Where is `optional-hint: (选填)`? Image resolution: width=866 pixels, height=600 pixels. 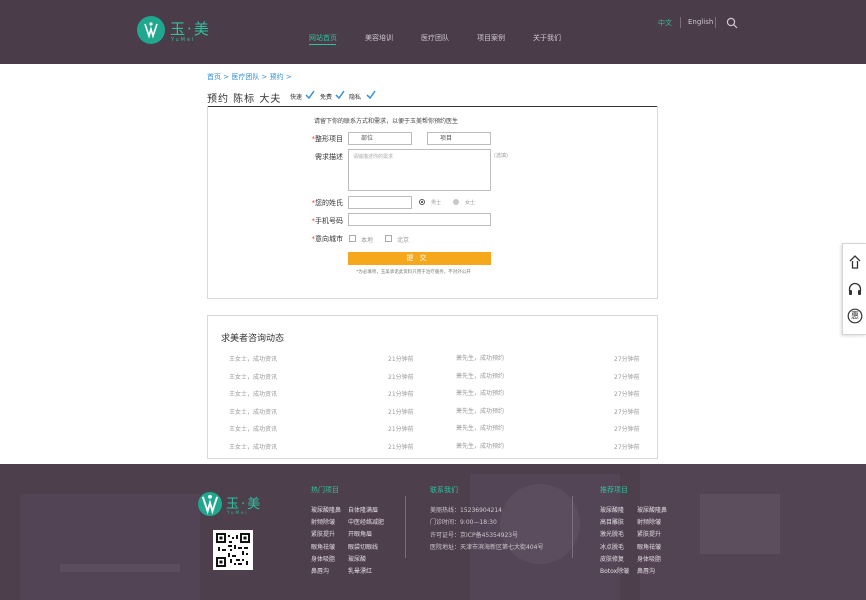 optional-hint: (选填) is located at coordinates (501, 156).